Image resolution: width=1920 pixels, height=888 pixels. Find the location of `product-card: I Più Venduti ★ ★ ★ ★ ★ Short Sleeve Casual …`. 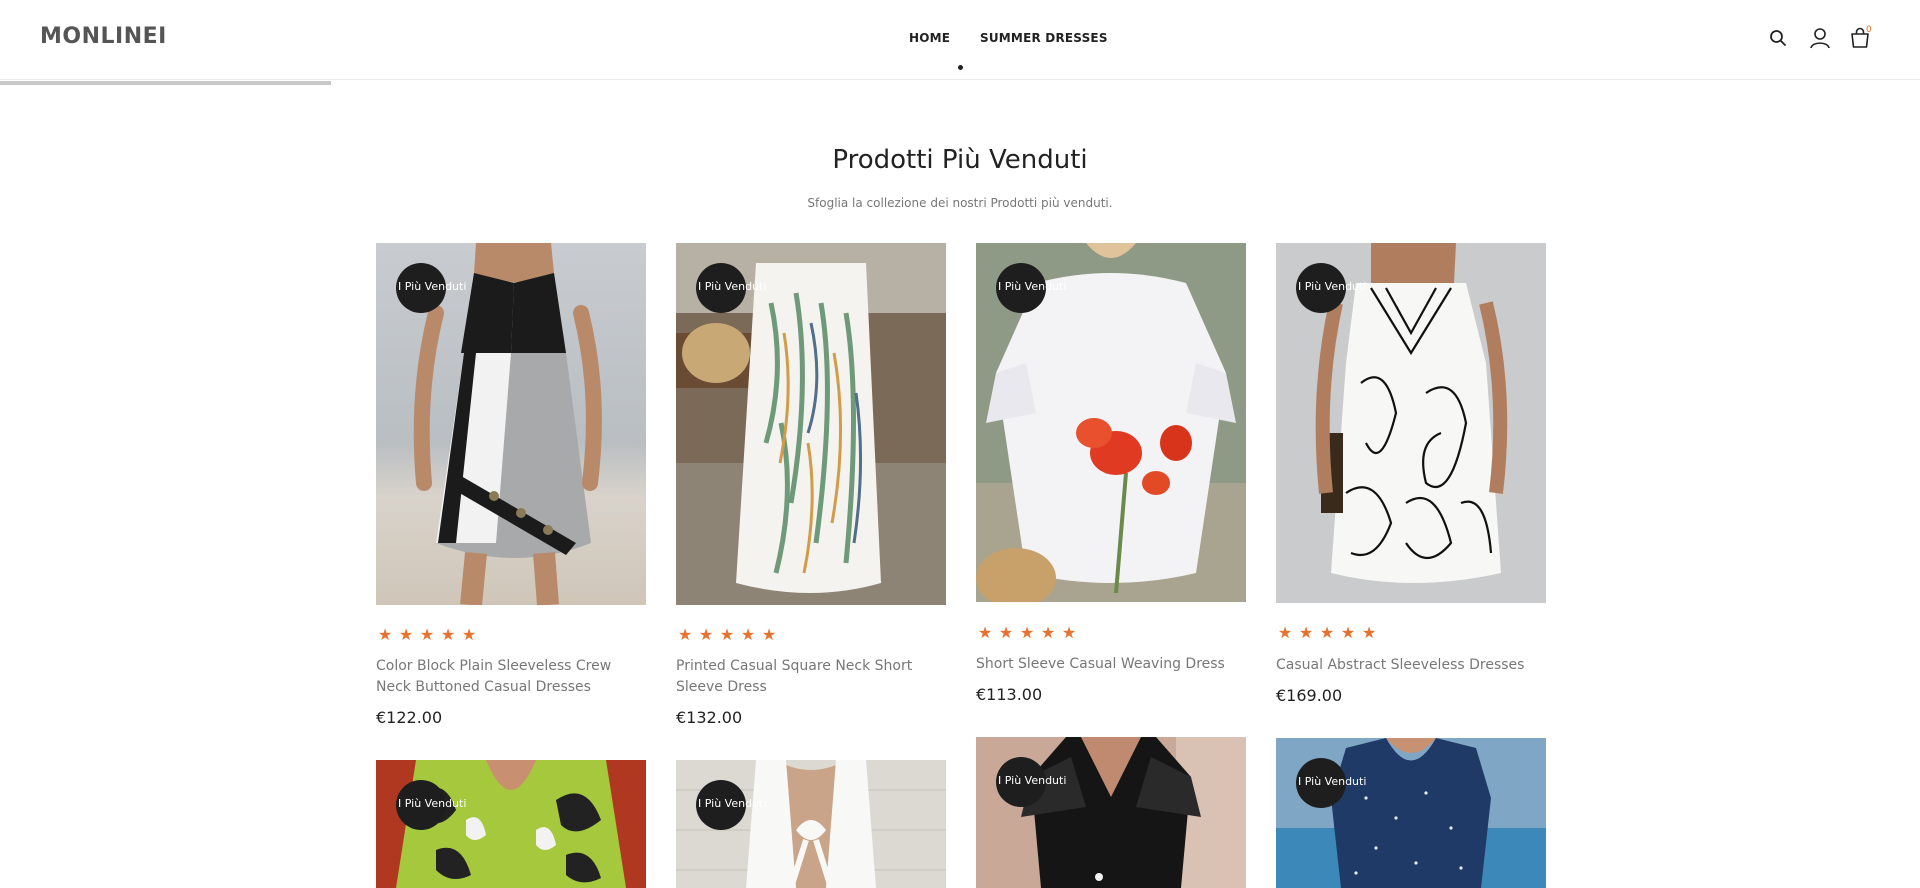

product-card: I Più Venduti ★ ★ ★ ★ ★ Short Sleeve Casual … is located at coordinates (1111, 473).